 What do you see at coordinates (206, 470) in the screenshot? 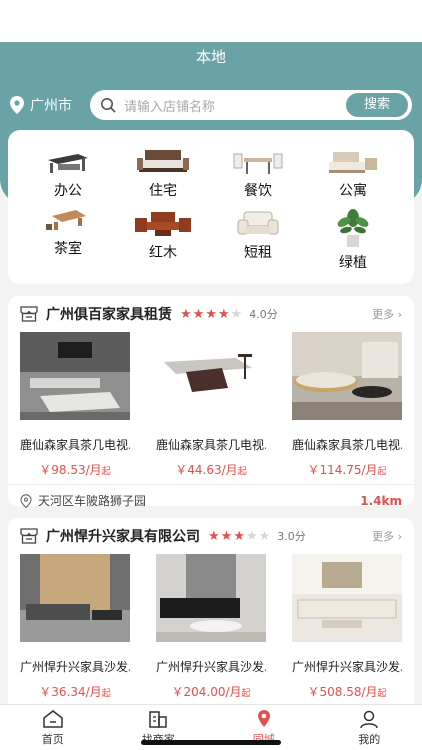
I see `product-price-value: ￥44.63/月` at bounding box center [206, 470].